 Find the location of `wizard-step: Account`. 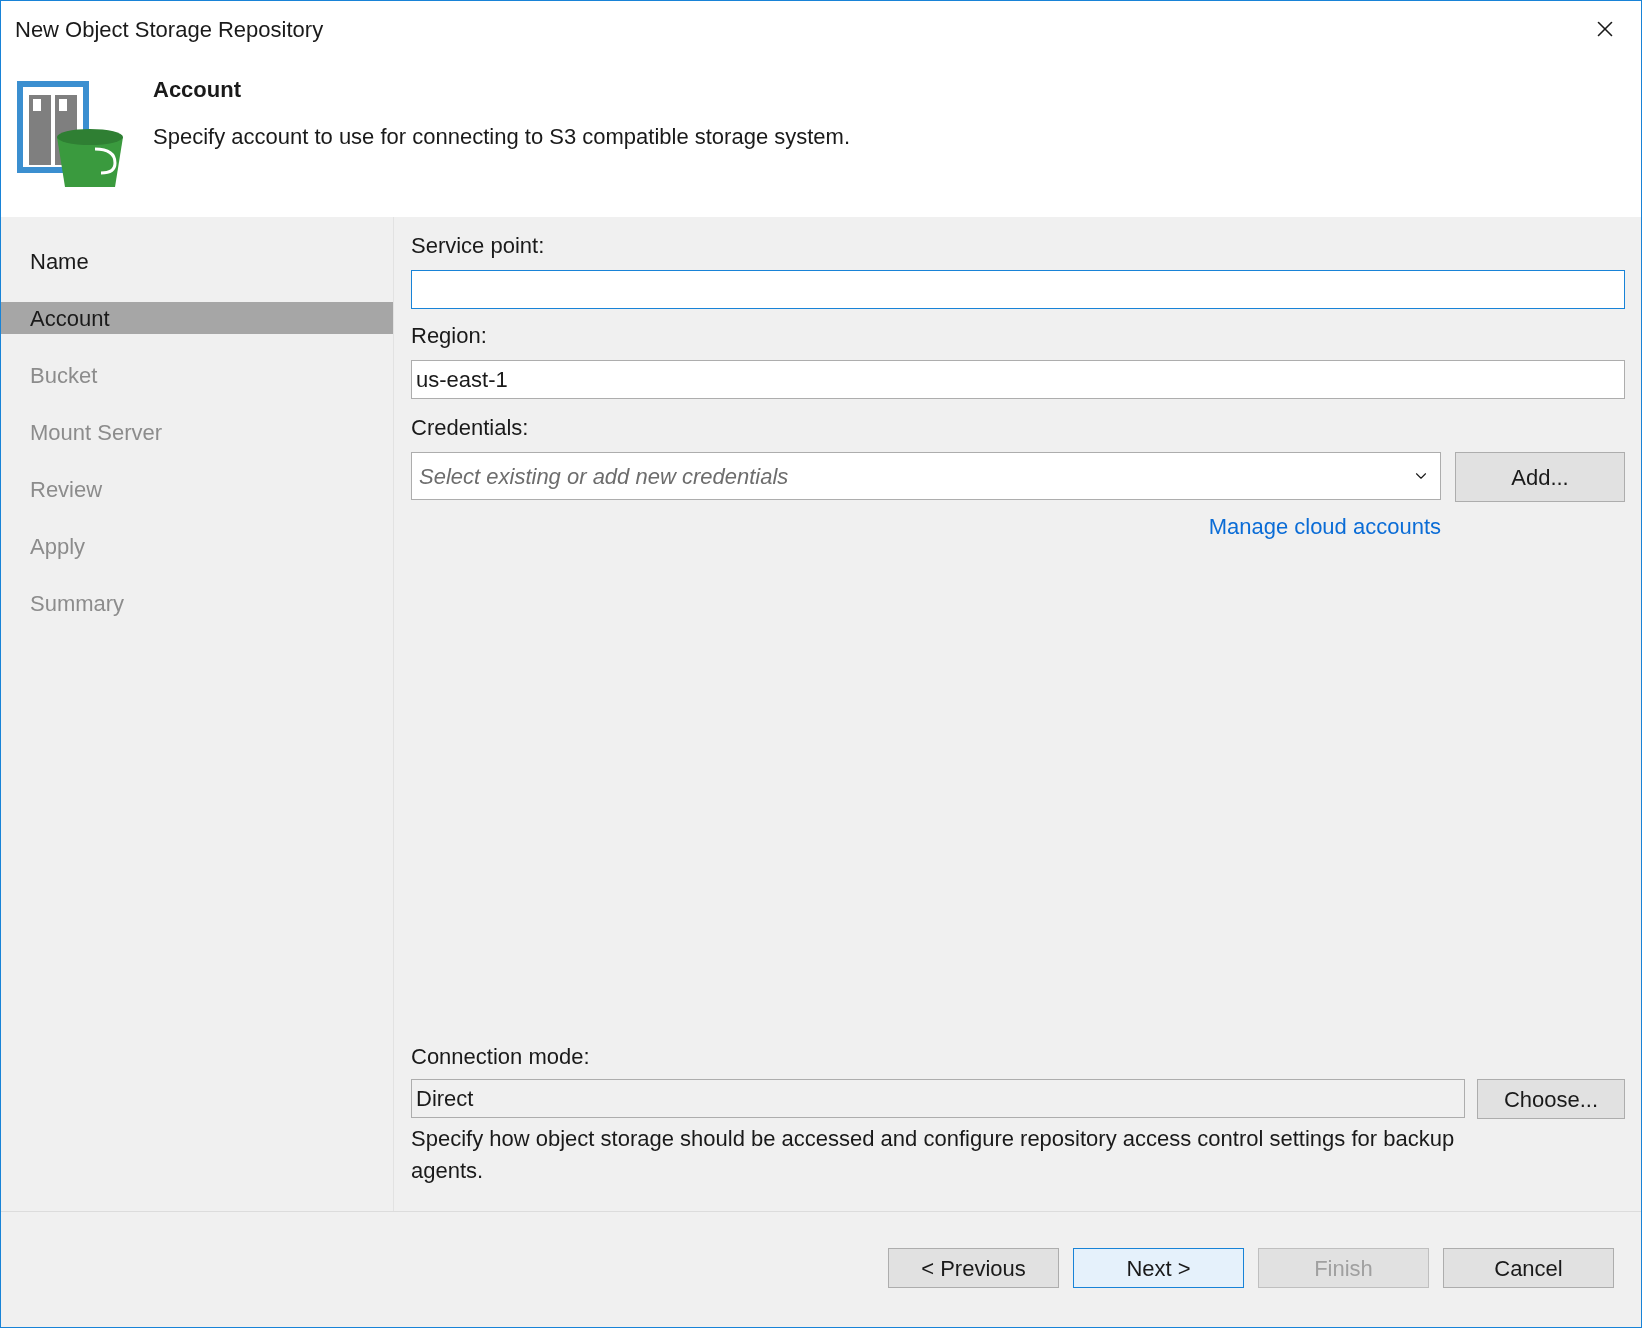

wizard-step: Account is located at coordinates (197, 318).